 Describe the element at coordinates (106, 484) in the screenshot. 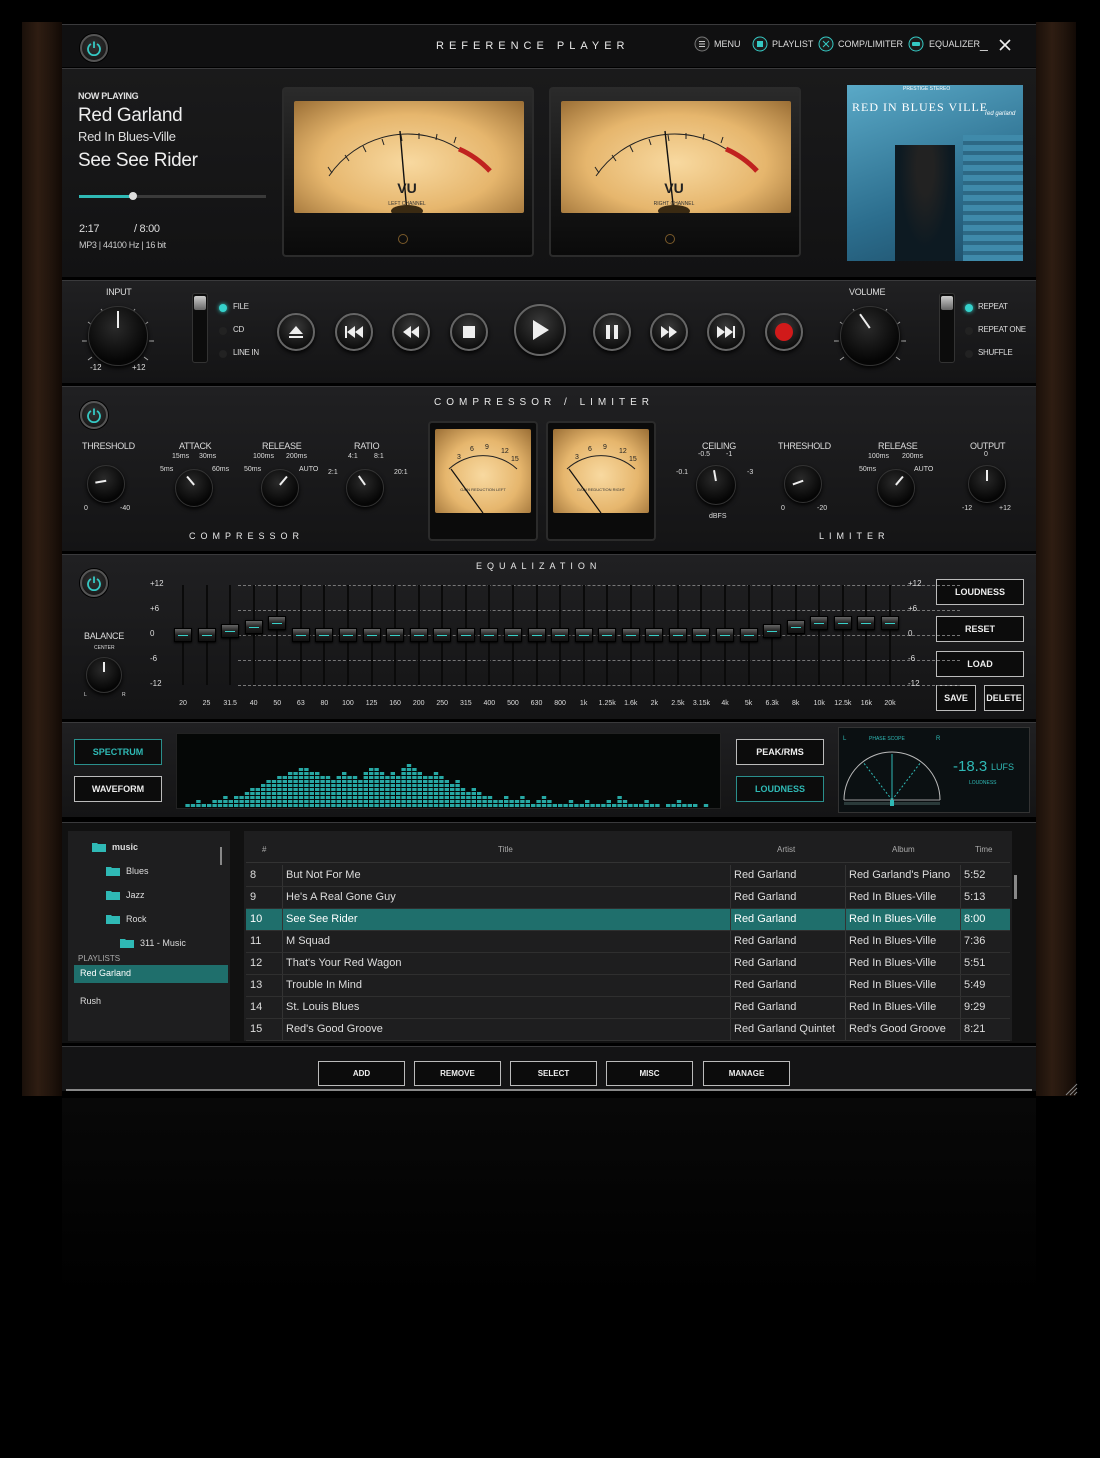

I see `comp-threshold-knob` at that location.